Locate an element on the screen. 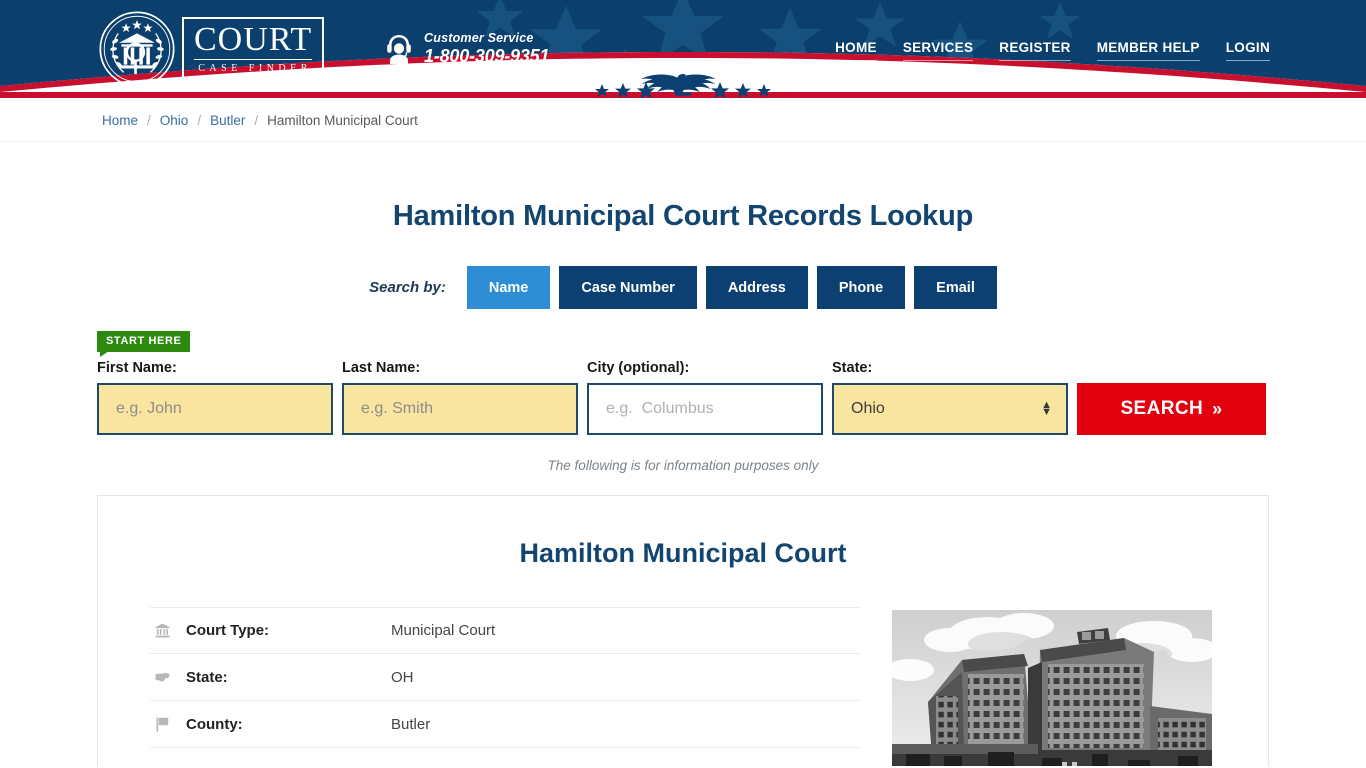 The height and width of the screenshot is (768, 1366). search-button-label: SEARCH is located at coordinates (1162, 408).